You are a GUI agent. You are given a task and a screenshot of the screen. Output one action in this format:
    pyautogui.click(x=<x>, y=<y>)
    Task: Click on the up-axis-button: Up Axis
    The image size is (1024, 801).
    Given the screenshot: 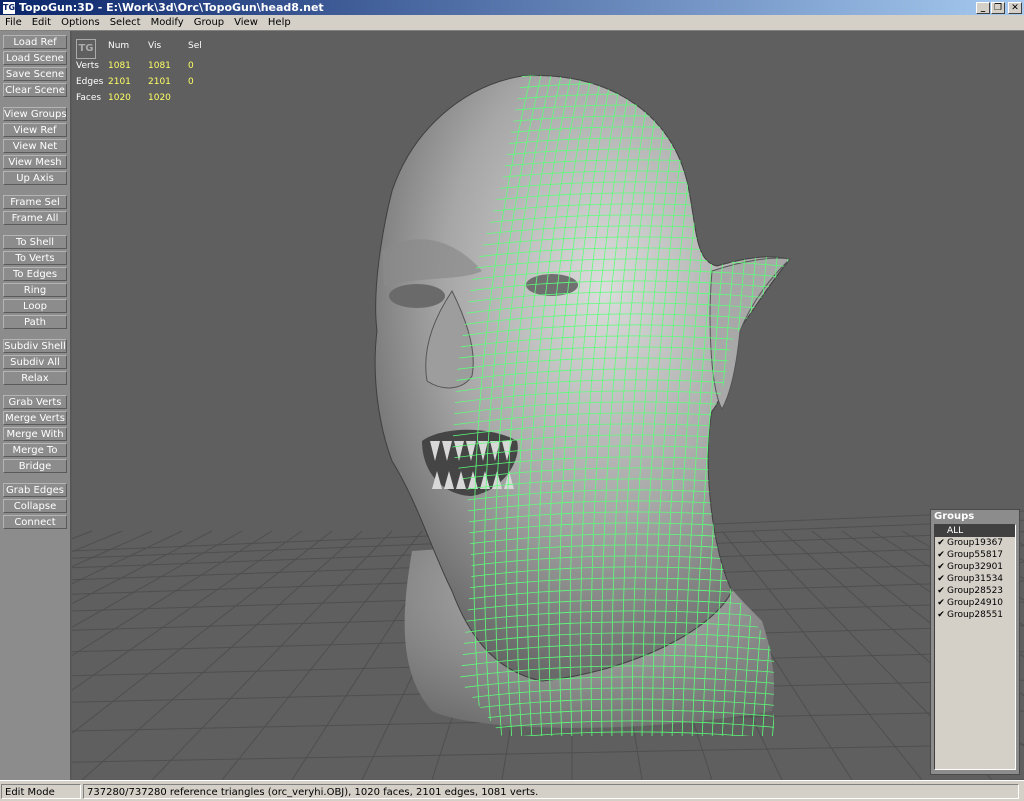 What is the action you would take?
    pyautogui.click(x=35, y=178)
    